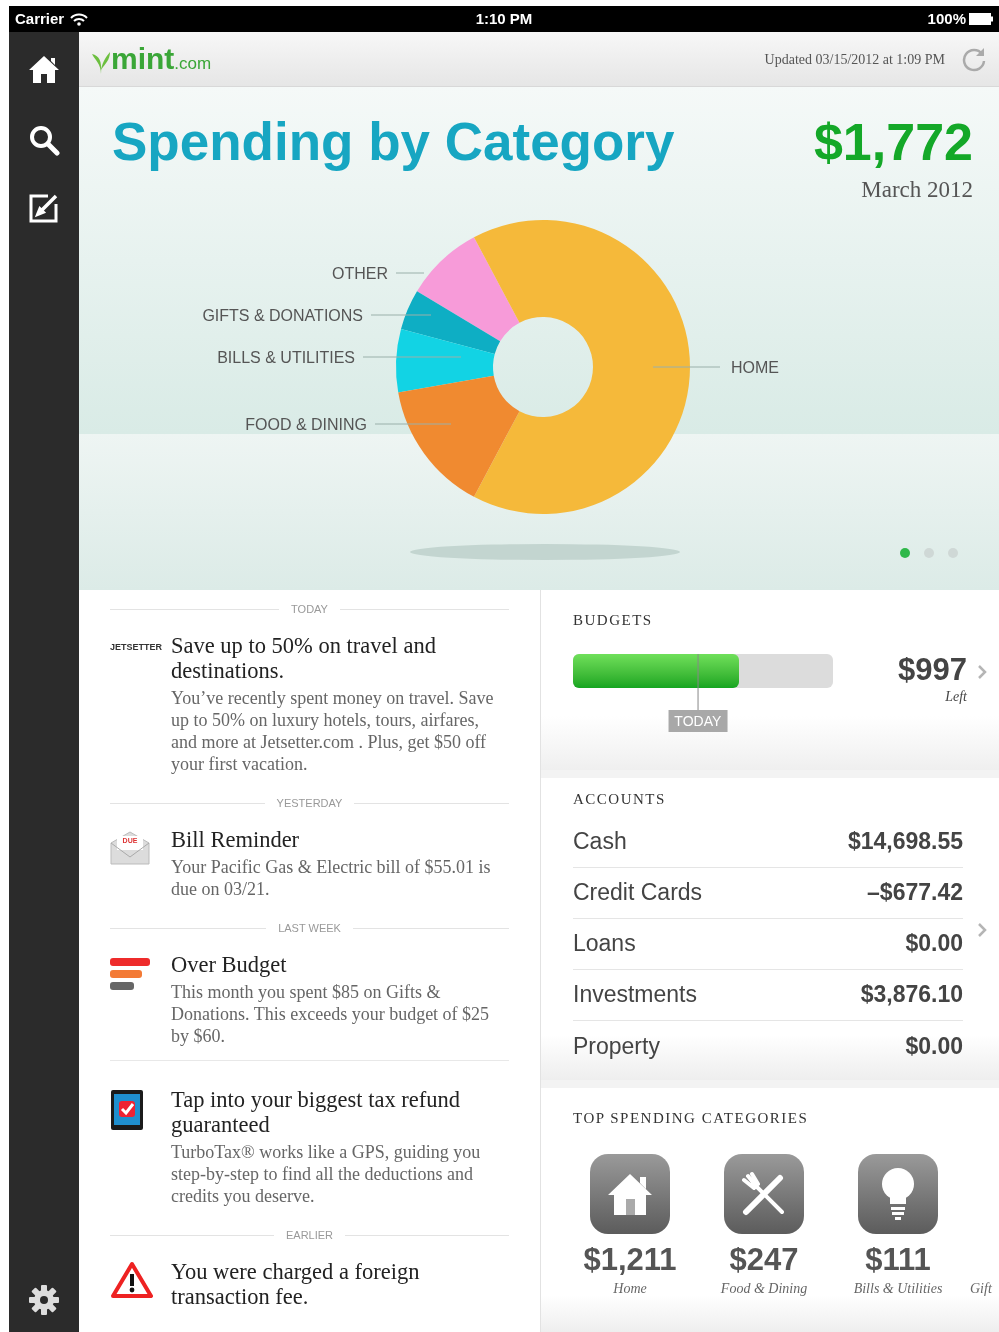  I want to click on slice-label: GIFTS & DONATIONS, so click(282, 315).